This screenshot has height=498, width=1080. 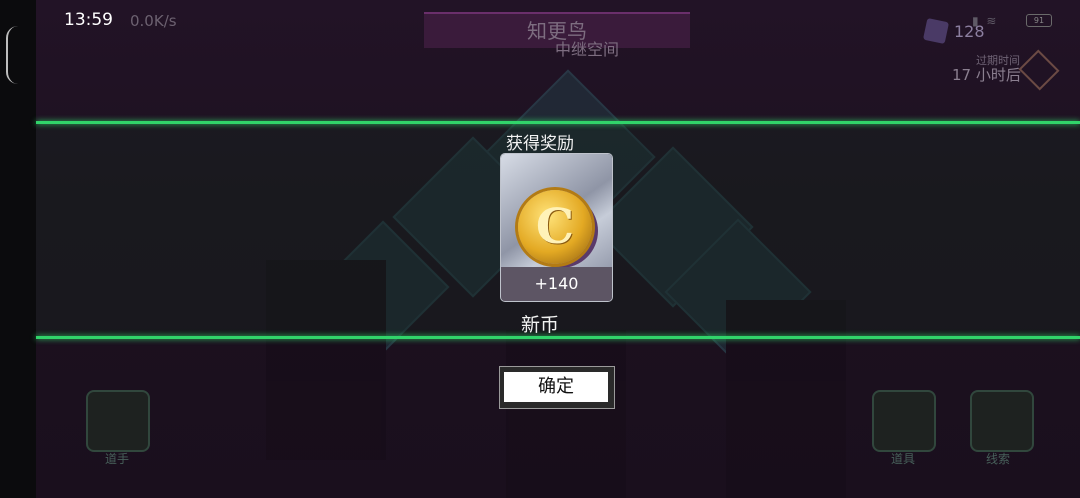 What do you see at coordinates (587, 49) in the screenshot?
I see `page-subtitle: 中继空间` at bounding box center [587, 49].